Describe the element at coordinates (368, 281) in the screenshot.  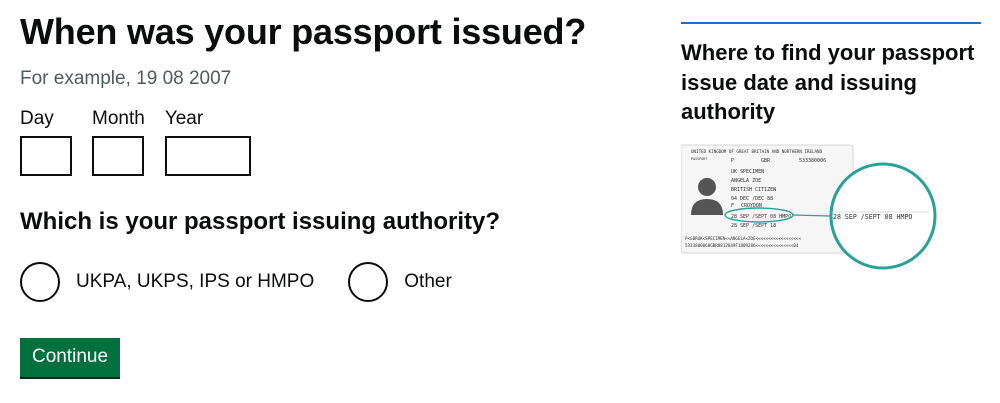
I see `radio-button-other` at that location.